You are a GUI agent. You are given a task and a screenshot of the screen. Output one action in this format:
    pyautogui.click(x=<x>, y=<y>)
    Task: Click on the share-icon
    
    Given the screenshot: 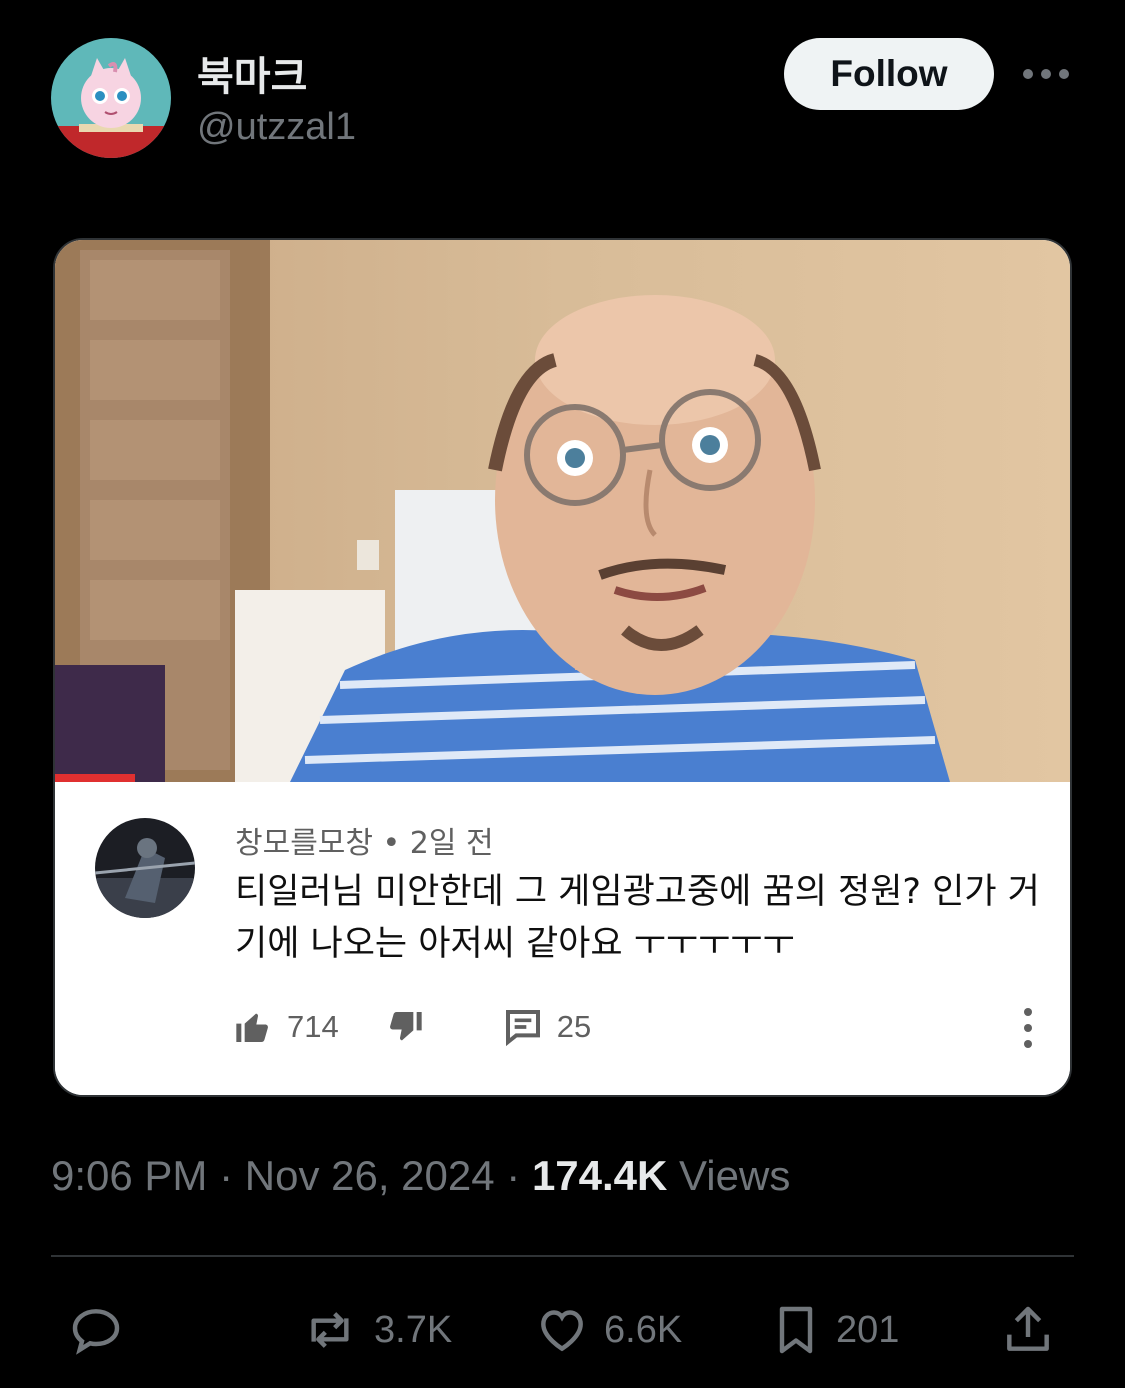 What is the action you would take?
    pyautogui.click(x=1028, y=1328)
    